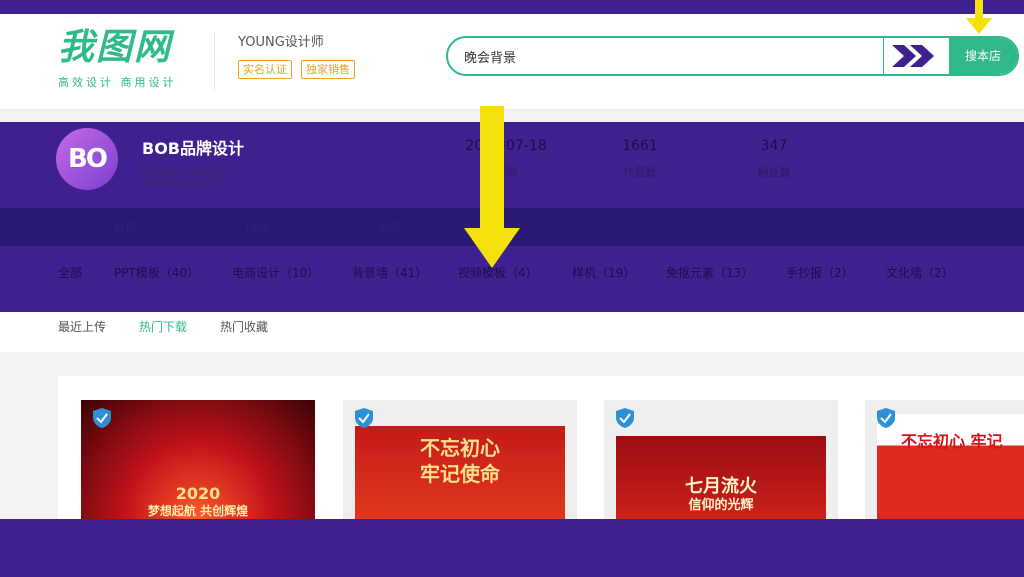 The height and width of the screenshot is (577, 1024). Describe the element at coordinates (275, 272) in the screenshot. I see `category-ecommerce: 电商设计（10）` at that location.